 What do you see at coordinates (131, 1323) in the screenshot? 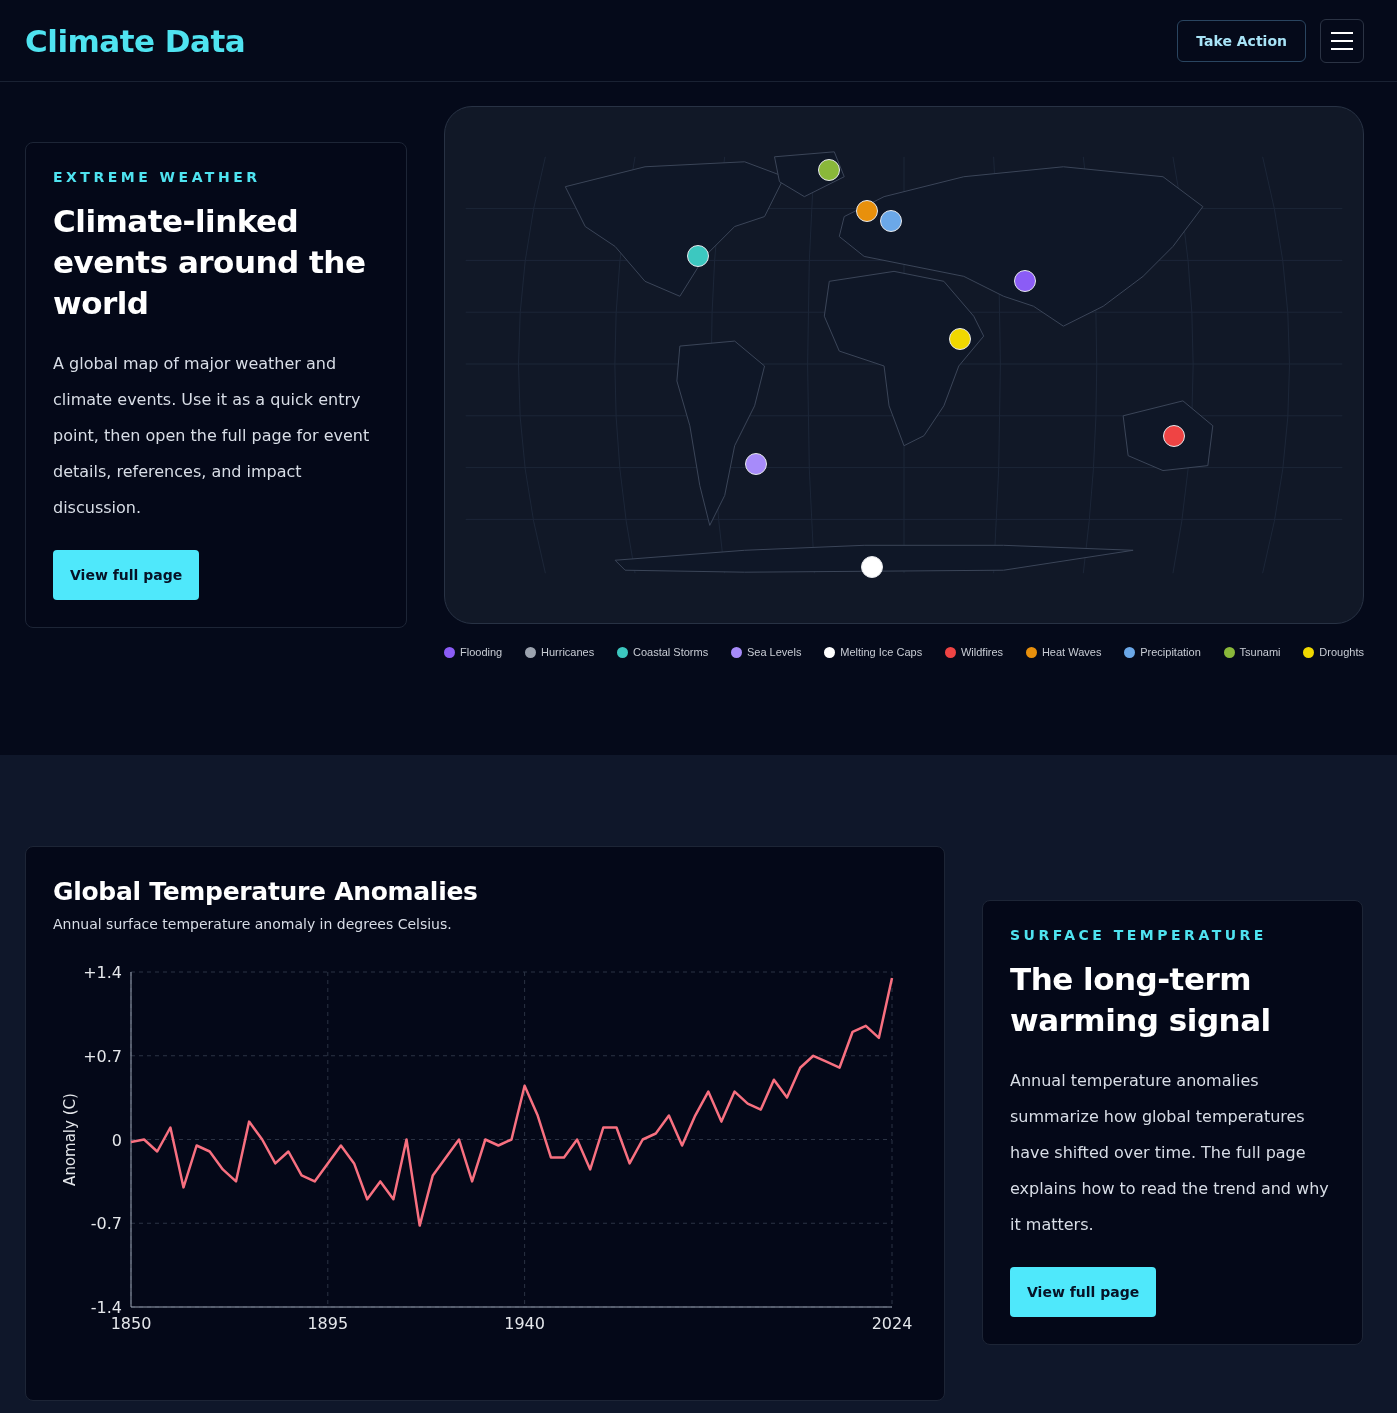
I see `x-tick-label: 1850` at bounding box center [131, 1323].